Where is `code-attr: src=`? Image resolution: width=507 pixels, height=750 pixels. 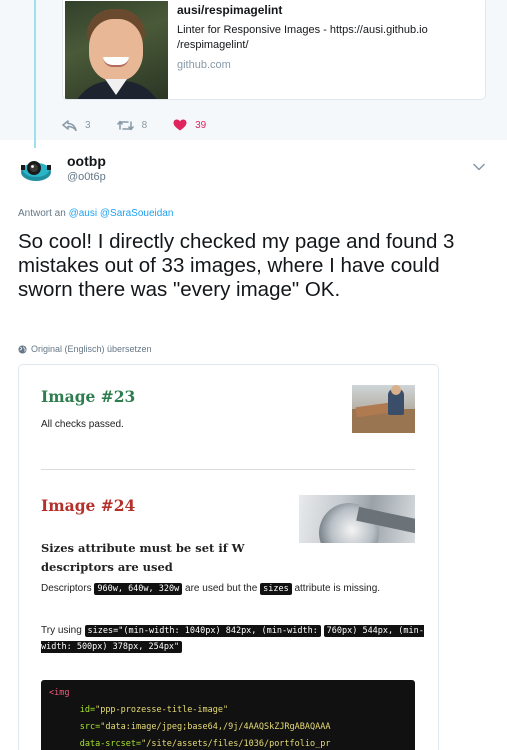 code-attr: src= is located at coordinates (90, 727).